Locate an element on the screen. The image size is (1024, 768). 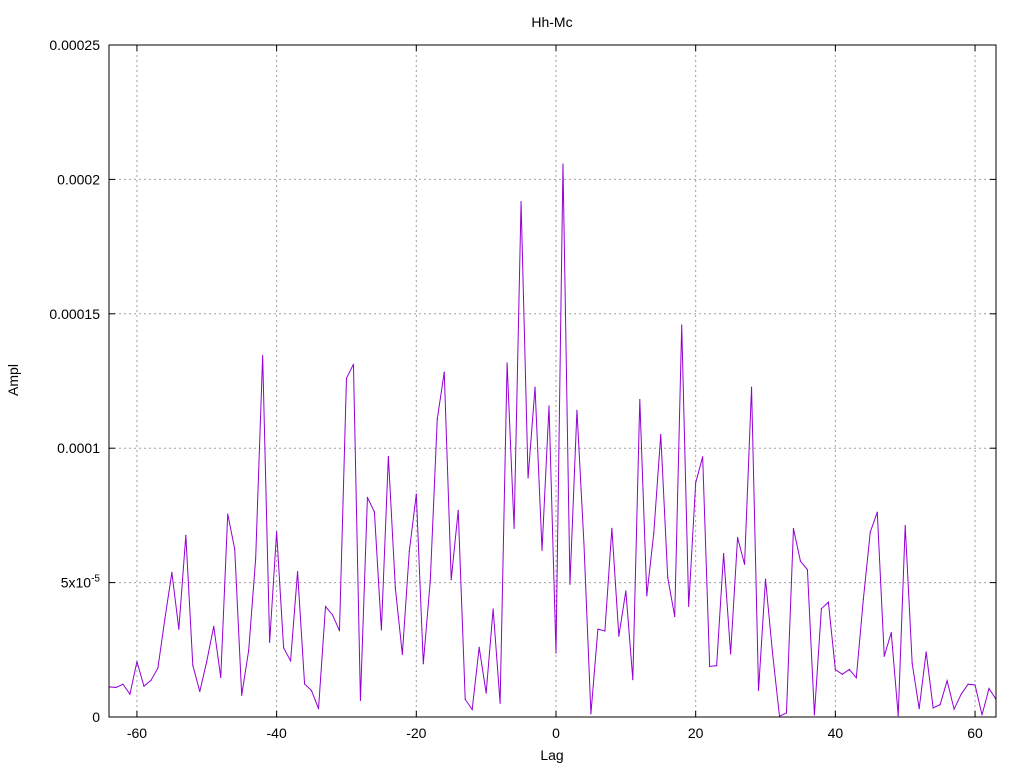
y-tick-label: 0.00015 is located at coordinates (74, 314).